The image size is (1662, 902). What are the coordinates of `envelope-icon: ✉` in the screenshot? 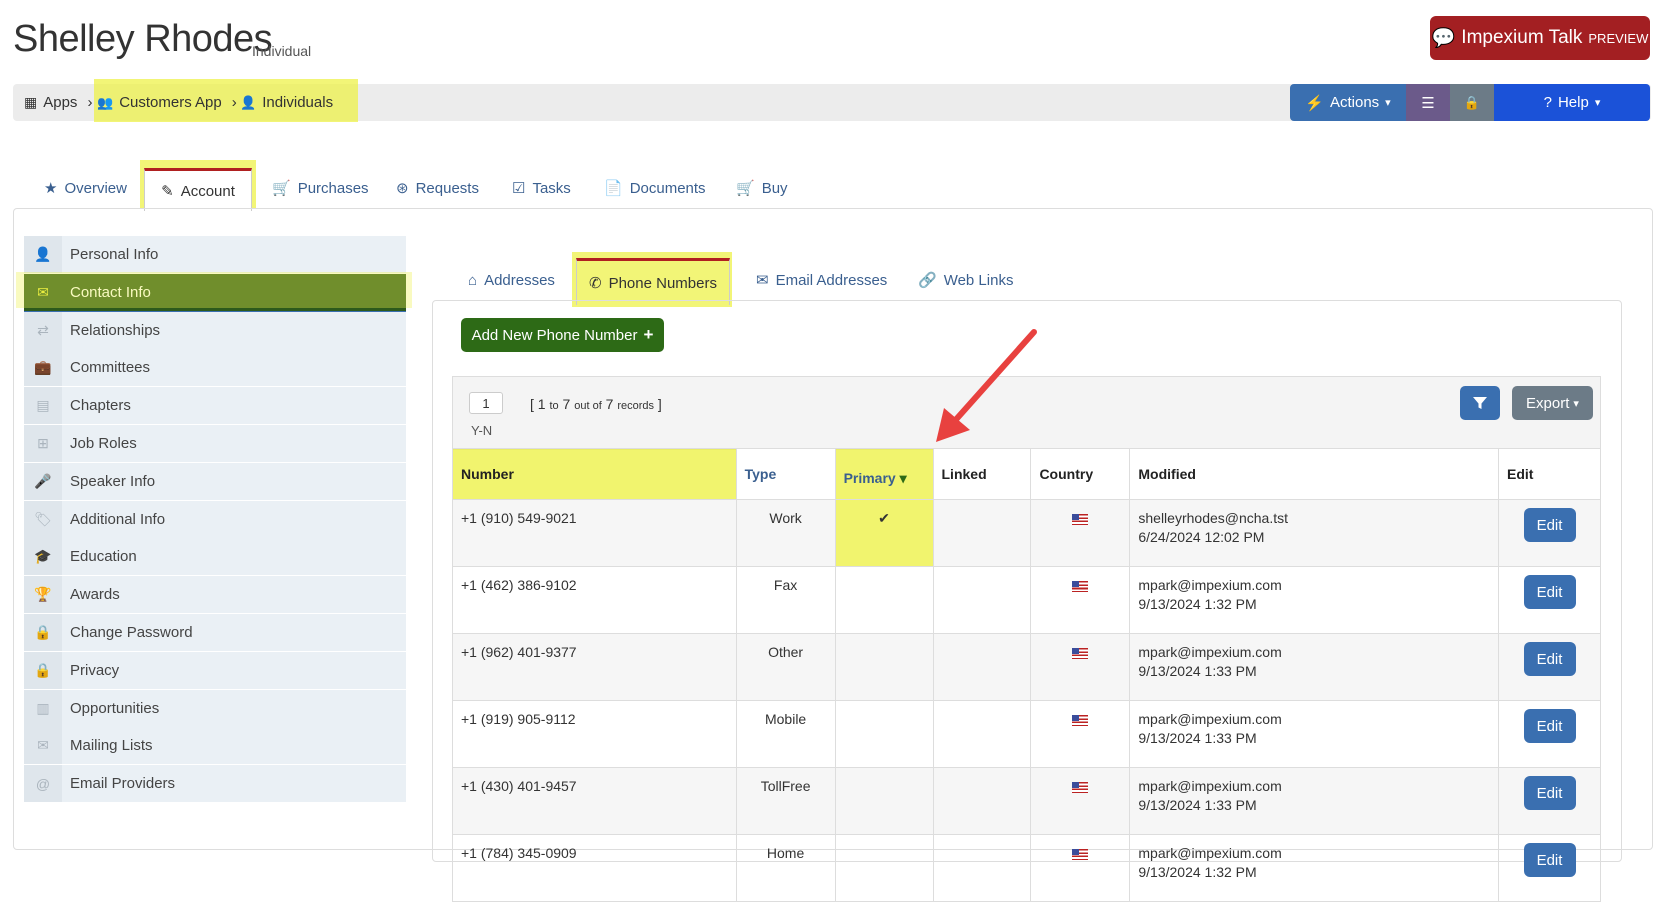 It's located at (43, 746).